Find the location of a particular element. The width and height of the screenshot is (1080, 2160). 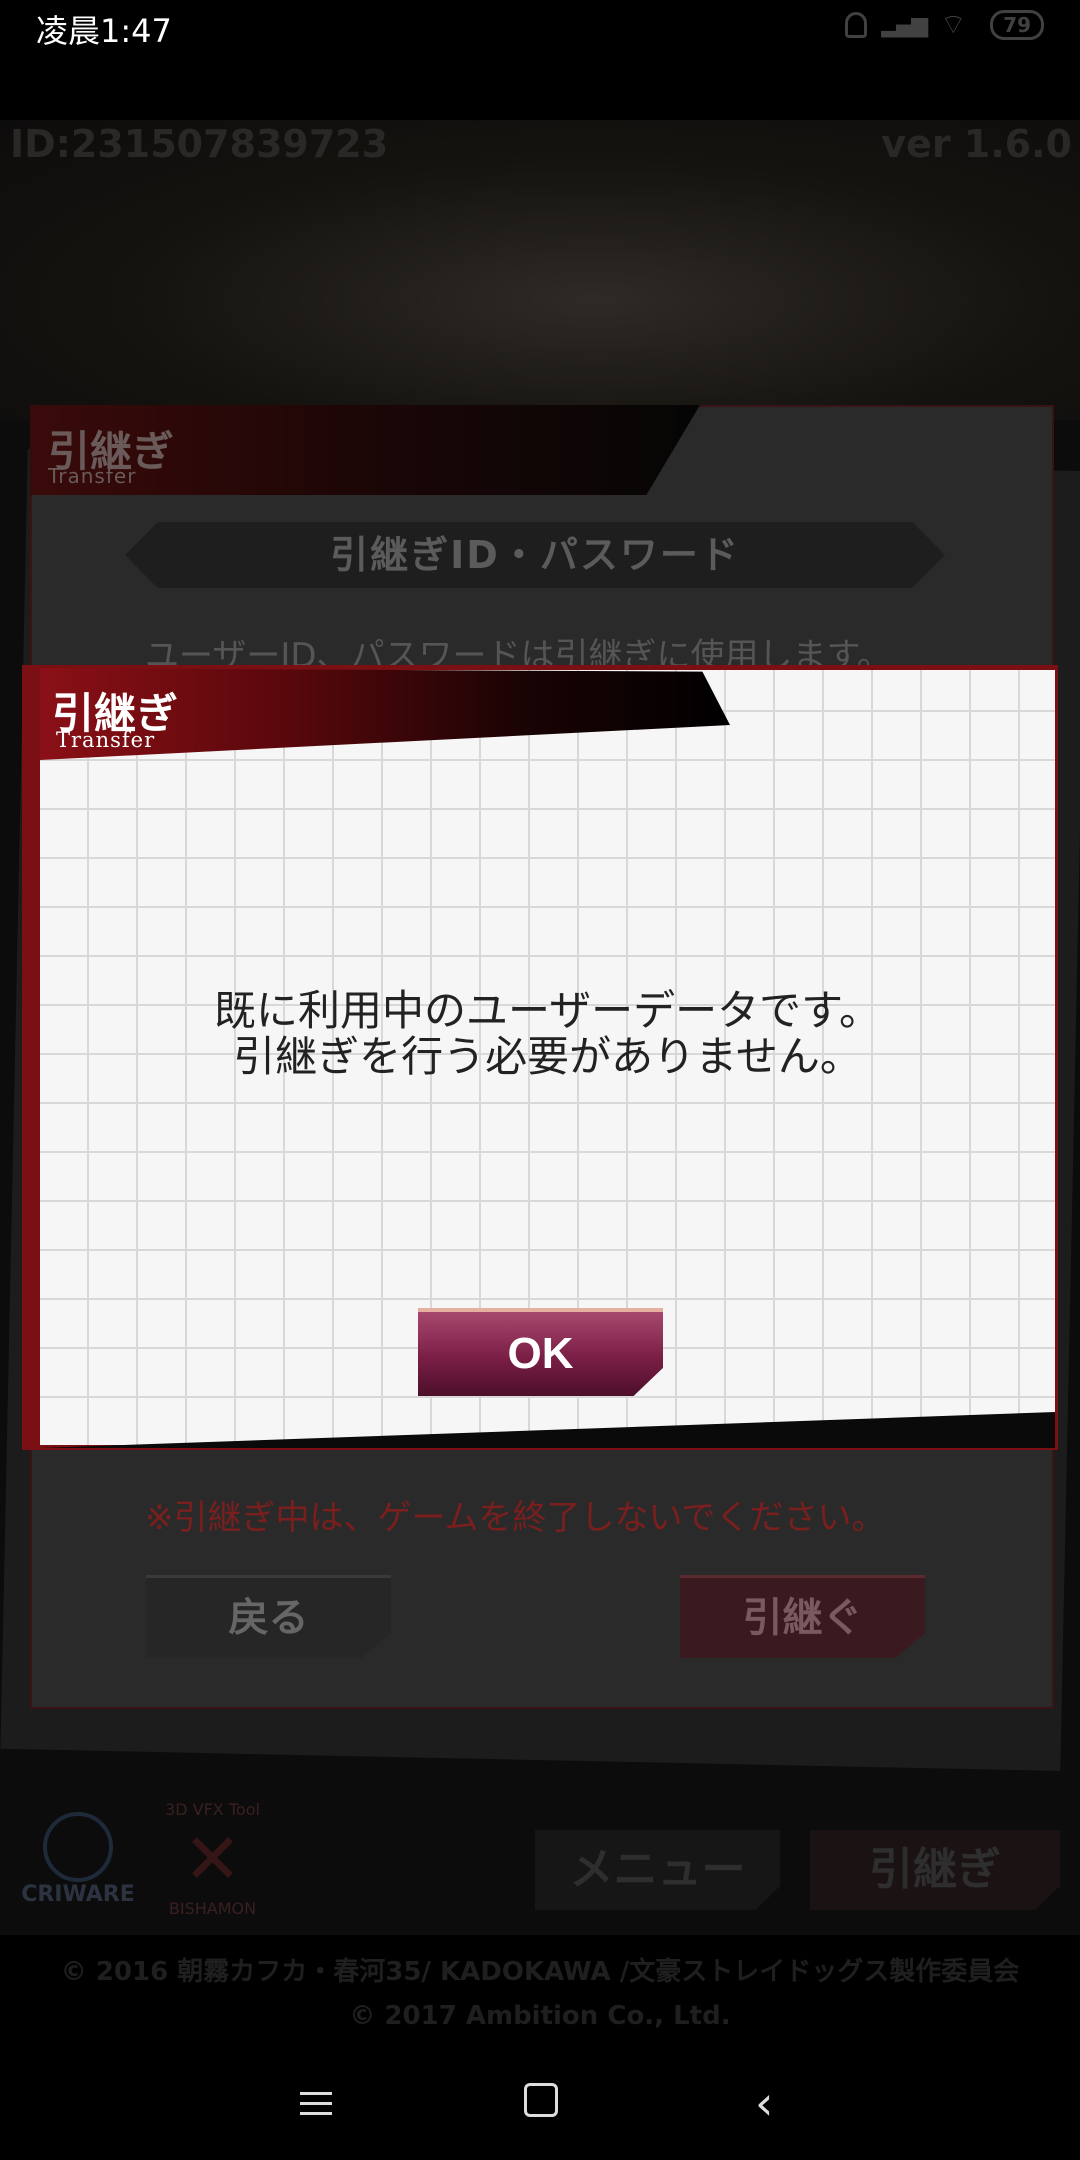

menu-button: メニュー is located at coordinates (657, 1870).